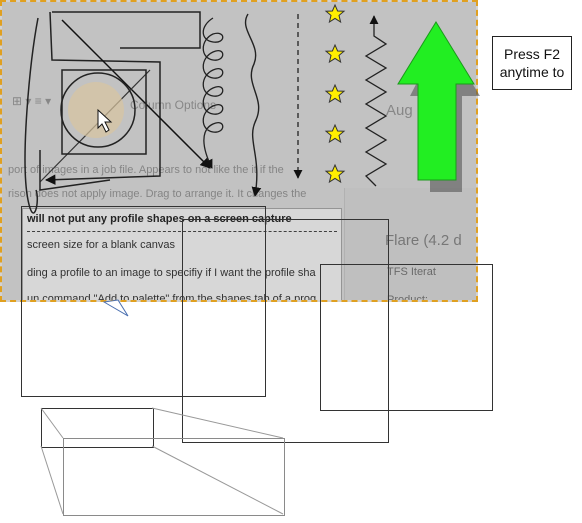 This screenshot has width=582, height=523. I want to click on coil-stroke, so click(213, 93).